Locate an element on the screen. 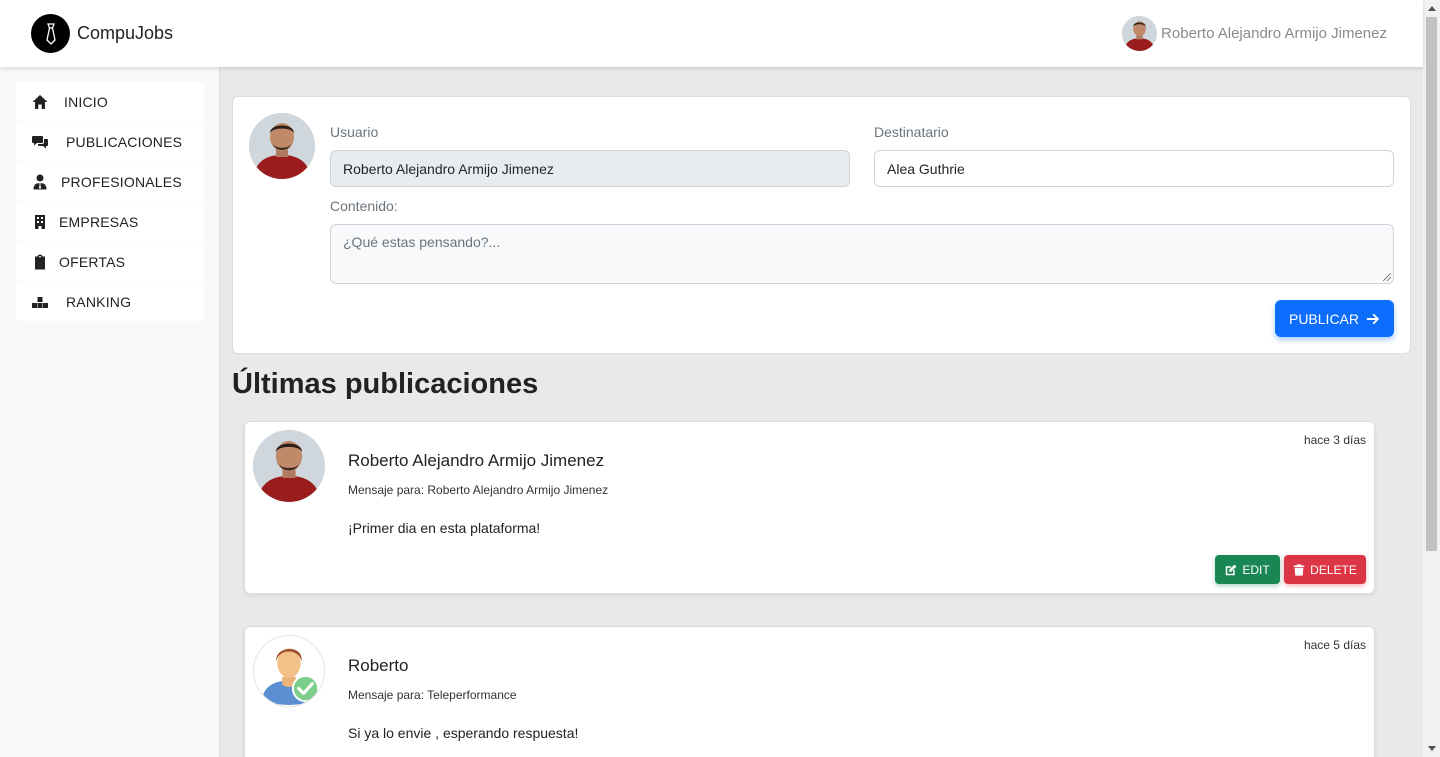  comments-icon is located at coordinates (40, 142).